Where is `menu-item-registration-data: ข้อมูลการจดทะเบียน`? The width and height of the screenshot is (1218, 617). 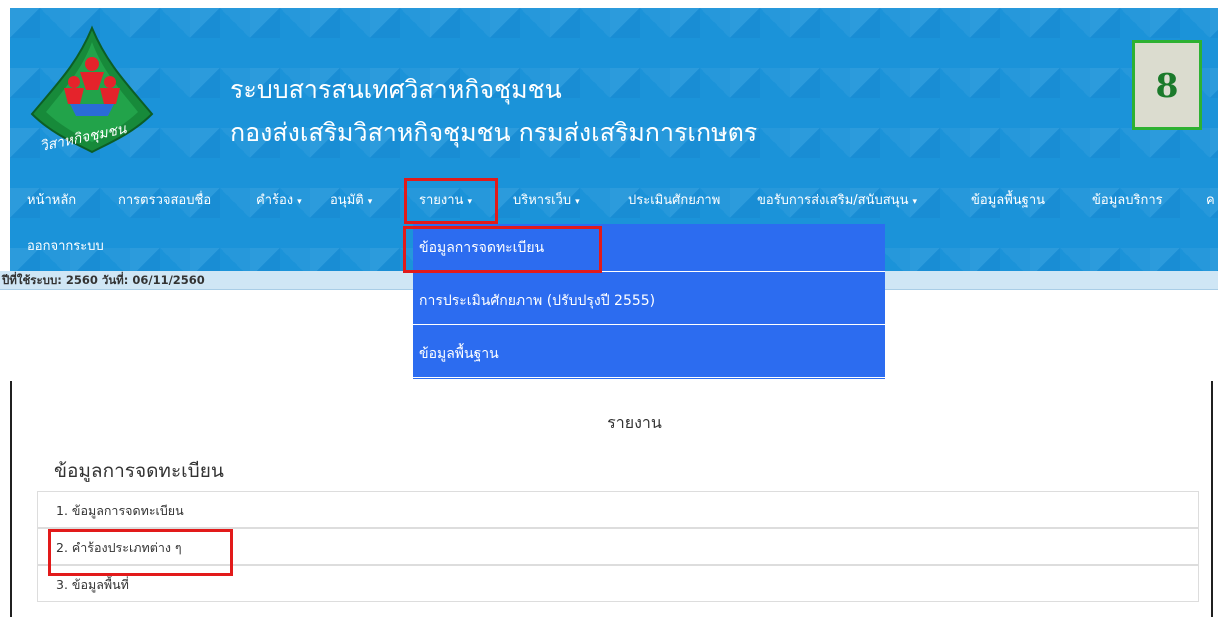
menu-item-registration-data: ข้อมูลการจดทะเบียน is located at coordinates (649, 248).